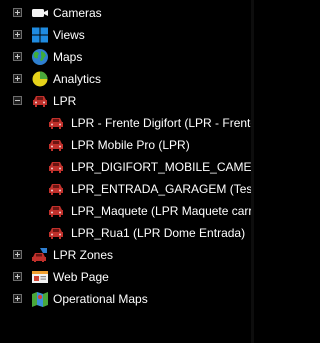 The height and width of the screenshot is (343, 320). What do you see at coordinates (125, 277) in the screenshot?
I see `tree-node-web-page: Web Page` at bounding box center [125, 277].